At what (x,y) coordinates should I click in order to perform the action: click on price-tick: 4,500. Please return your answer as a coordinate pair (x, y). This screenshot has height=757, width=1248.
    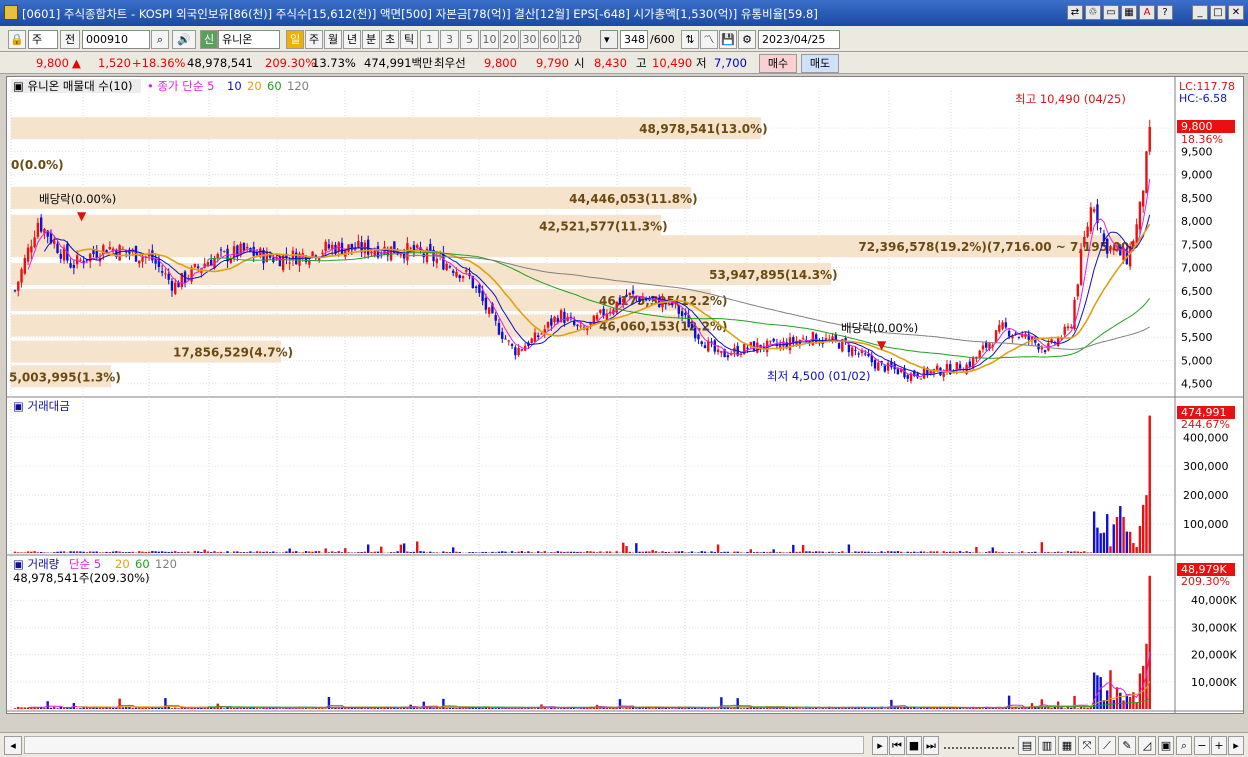
    Looking at the image, I should click on (1197, 384).